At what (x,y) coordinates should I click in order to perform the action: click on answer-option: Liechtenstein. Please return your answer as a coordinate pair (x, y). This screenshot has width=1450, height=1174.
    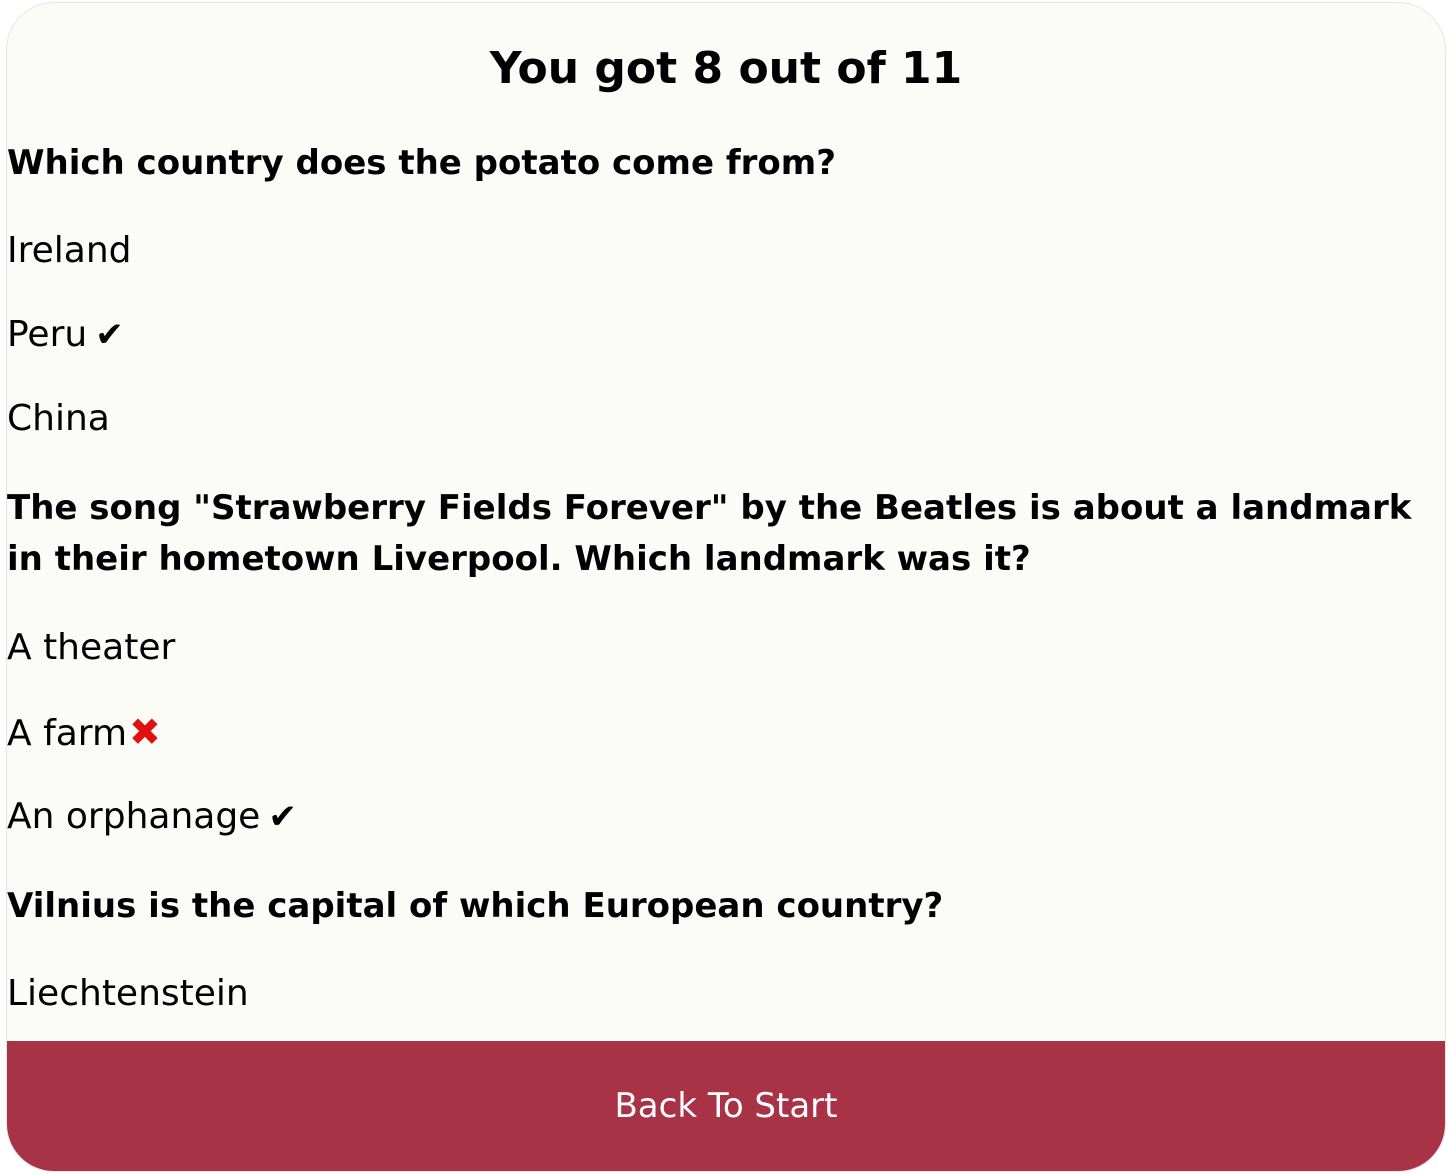
    Looking at the image, I should click on (128, 994).